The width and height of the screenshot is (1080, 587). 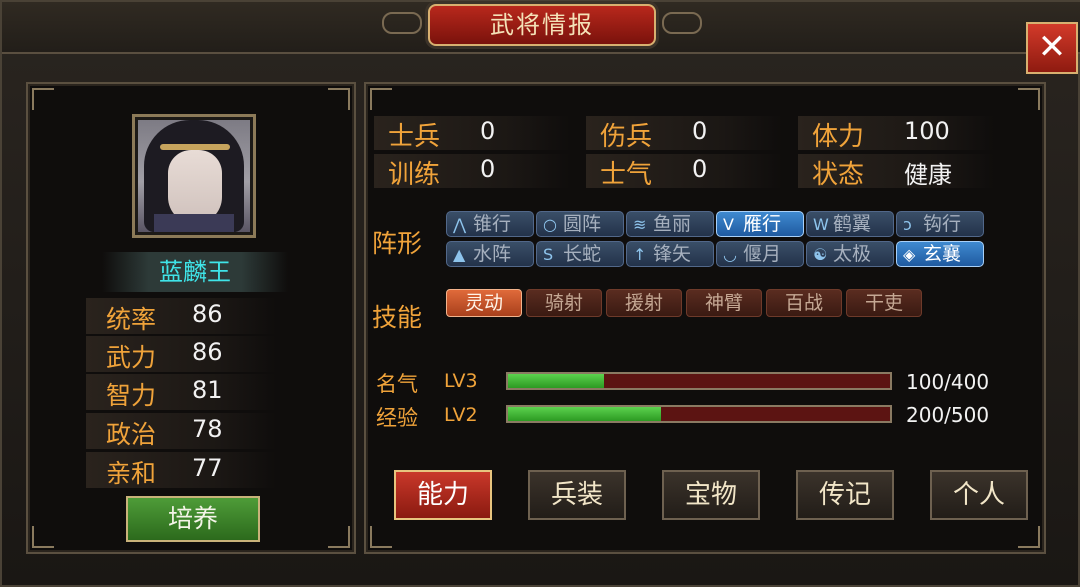 I want to click on info-label: 士气, so click(x=626, y=175).